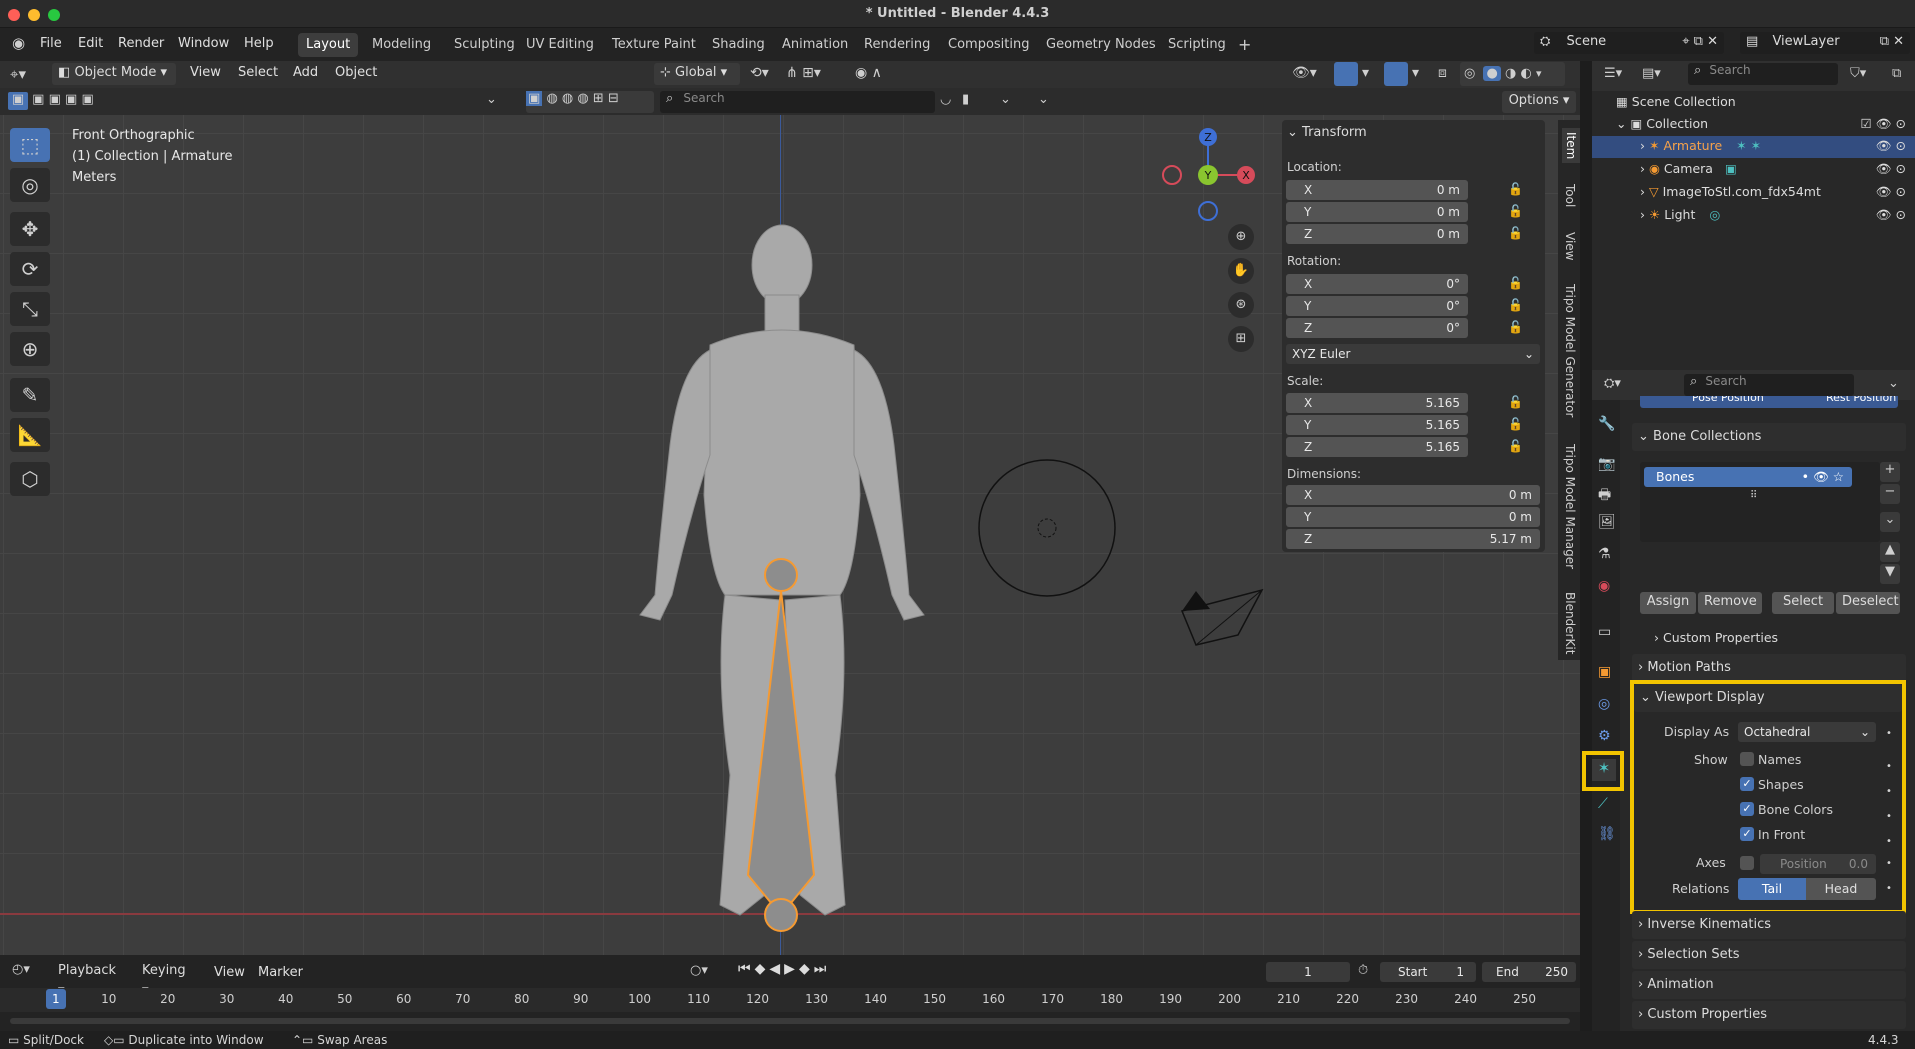  What do you see at coordinates (1413, 495) in the screenshot?
I see `dimensions-x-field: X 0 m` at bounding box center [1413, 495].